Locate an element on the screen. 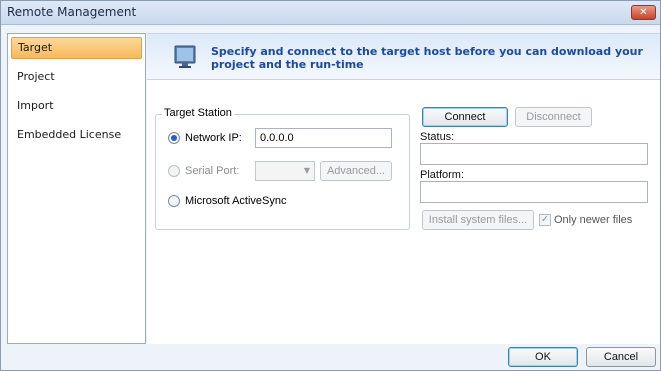 This screenshot has width=661, height=371. network-ip-radio-row: Network IP: is located at coordinates (205, 138).